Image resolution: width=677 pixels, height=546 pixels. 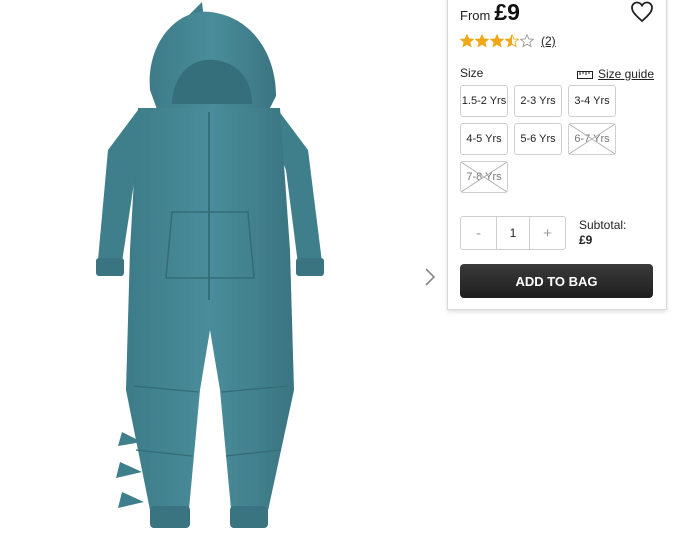 I want to click on price-from-label: From, so click(x=475, y=15).